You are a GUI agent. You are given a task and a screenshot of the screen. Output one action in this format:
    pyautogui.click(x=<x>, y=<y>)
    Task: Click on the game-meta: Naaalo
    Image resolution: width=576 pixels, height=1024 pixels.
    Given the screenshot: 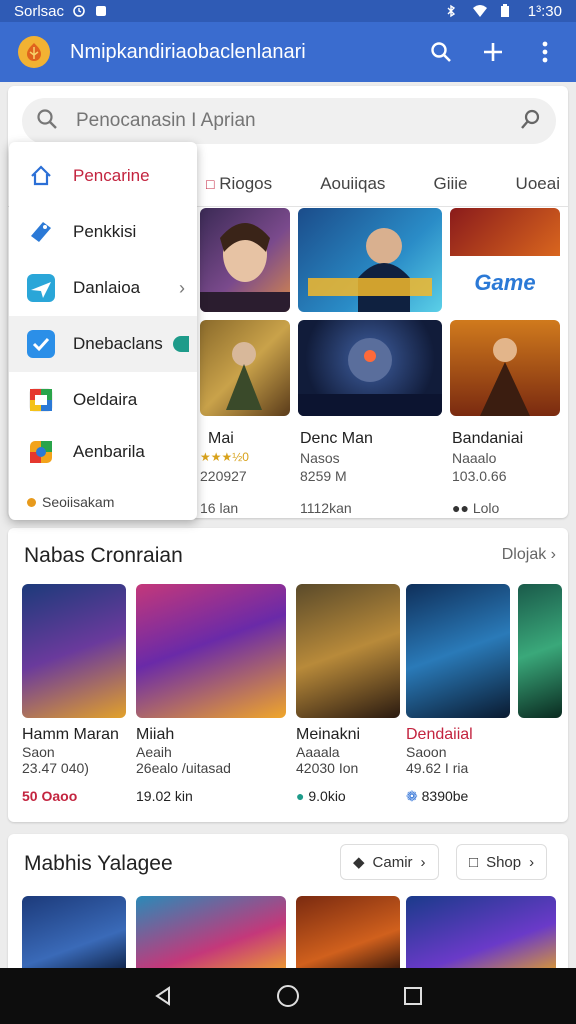 What is the action you would take?
    pyautogui.click(x=474, y=458)
    